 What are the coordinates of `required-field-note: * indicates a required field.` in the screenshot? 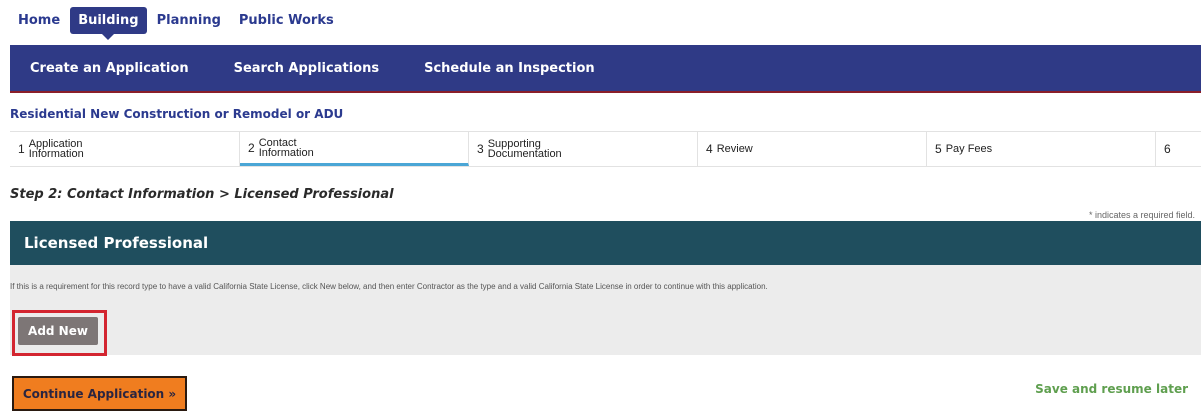 It's located at (1141, 215).